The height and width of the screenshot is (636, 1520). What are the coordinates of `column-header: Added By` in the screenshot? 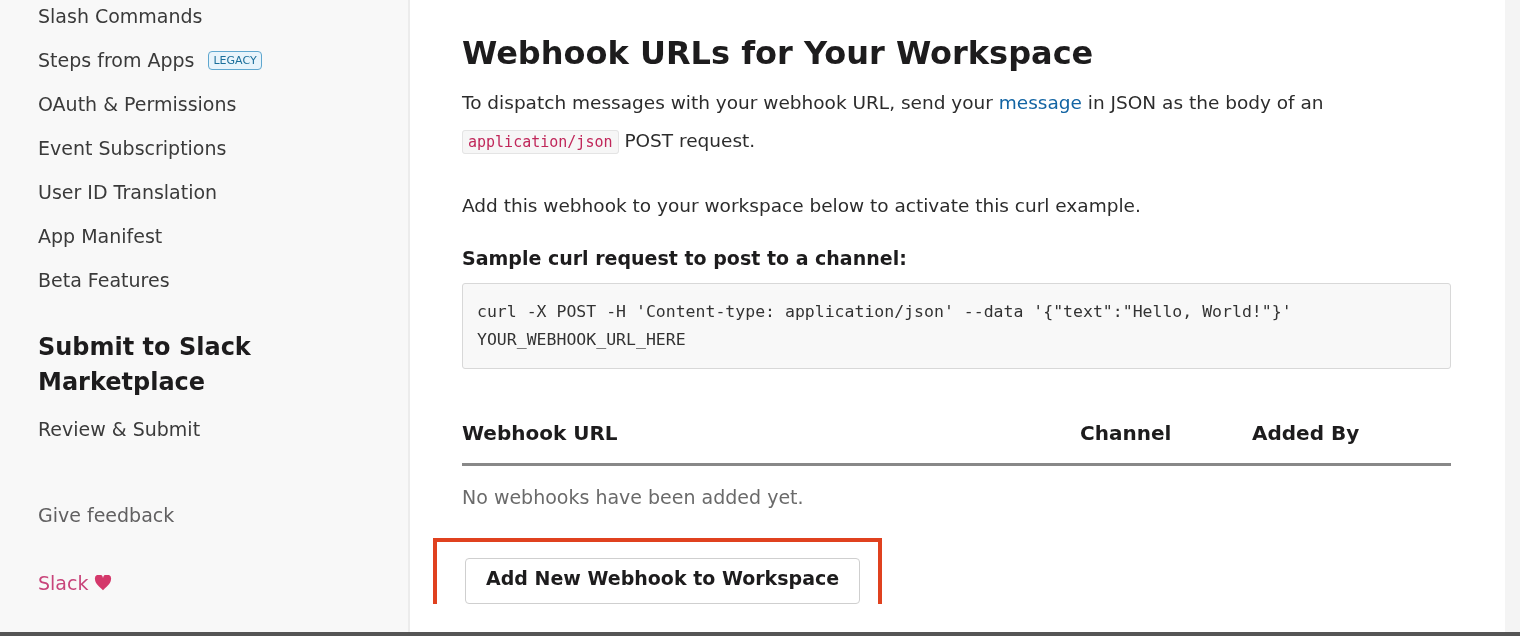 It's located at (1306, 433).